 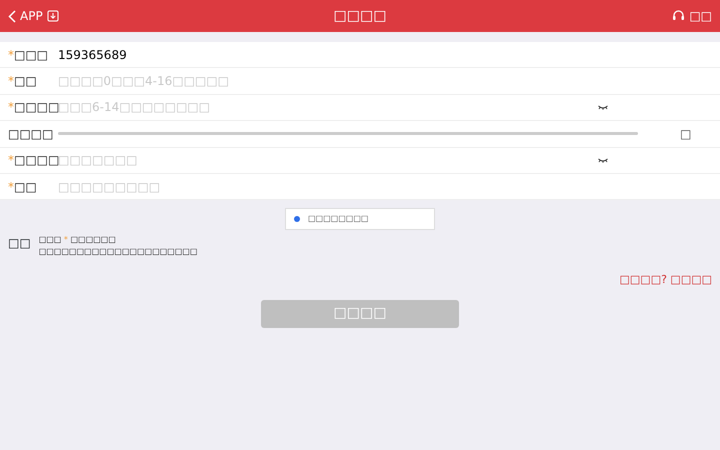 What do you see at coordinates (679, 16) in the screenshot?
I see `headset-icon` at bounding box center [679, 16].